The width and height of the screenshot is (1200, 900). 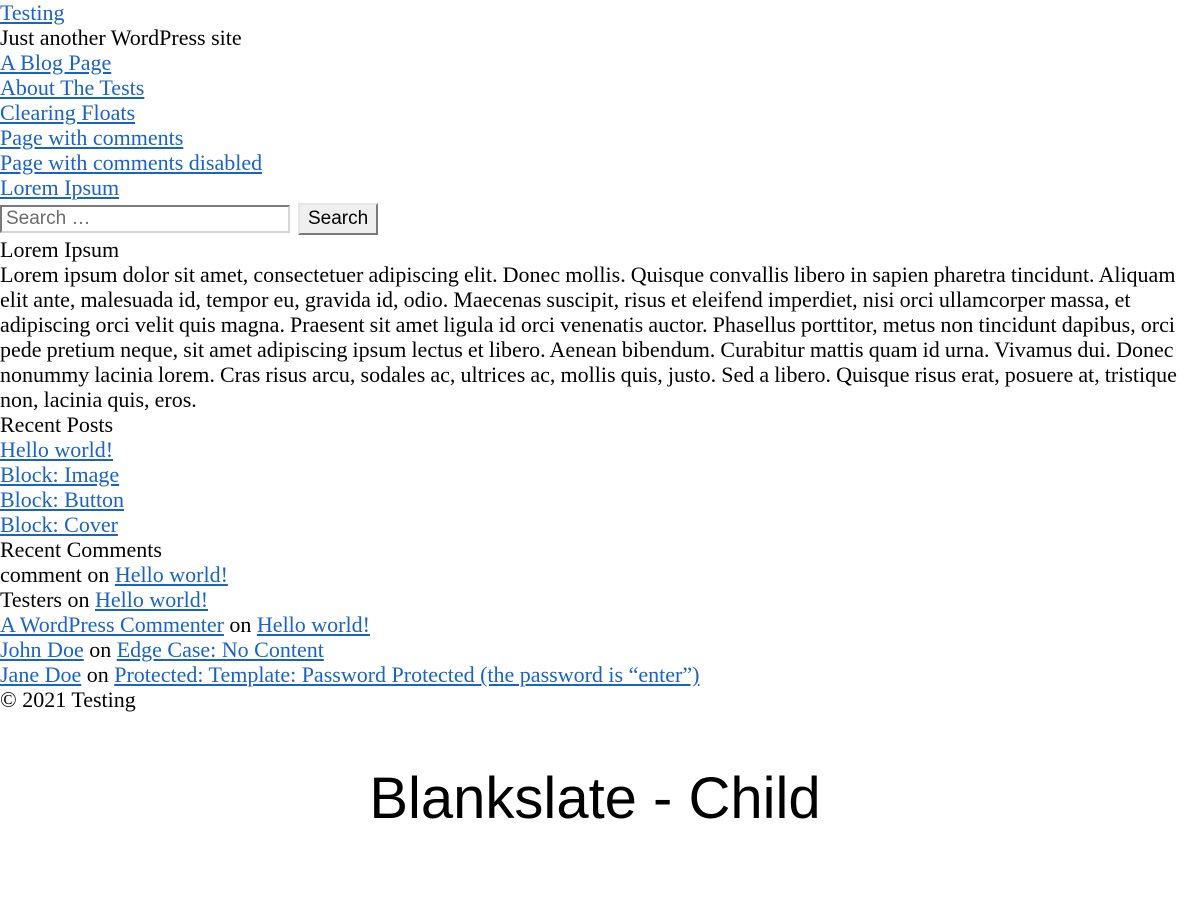 What do you see at coordinates (600, 574) in the screenshot?
I see `recent-comment-item: comment on Hello world!` at bounding box center [600, 574].